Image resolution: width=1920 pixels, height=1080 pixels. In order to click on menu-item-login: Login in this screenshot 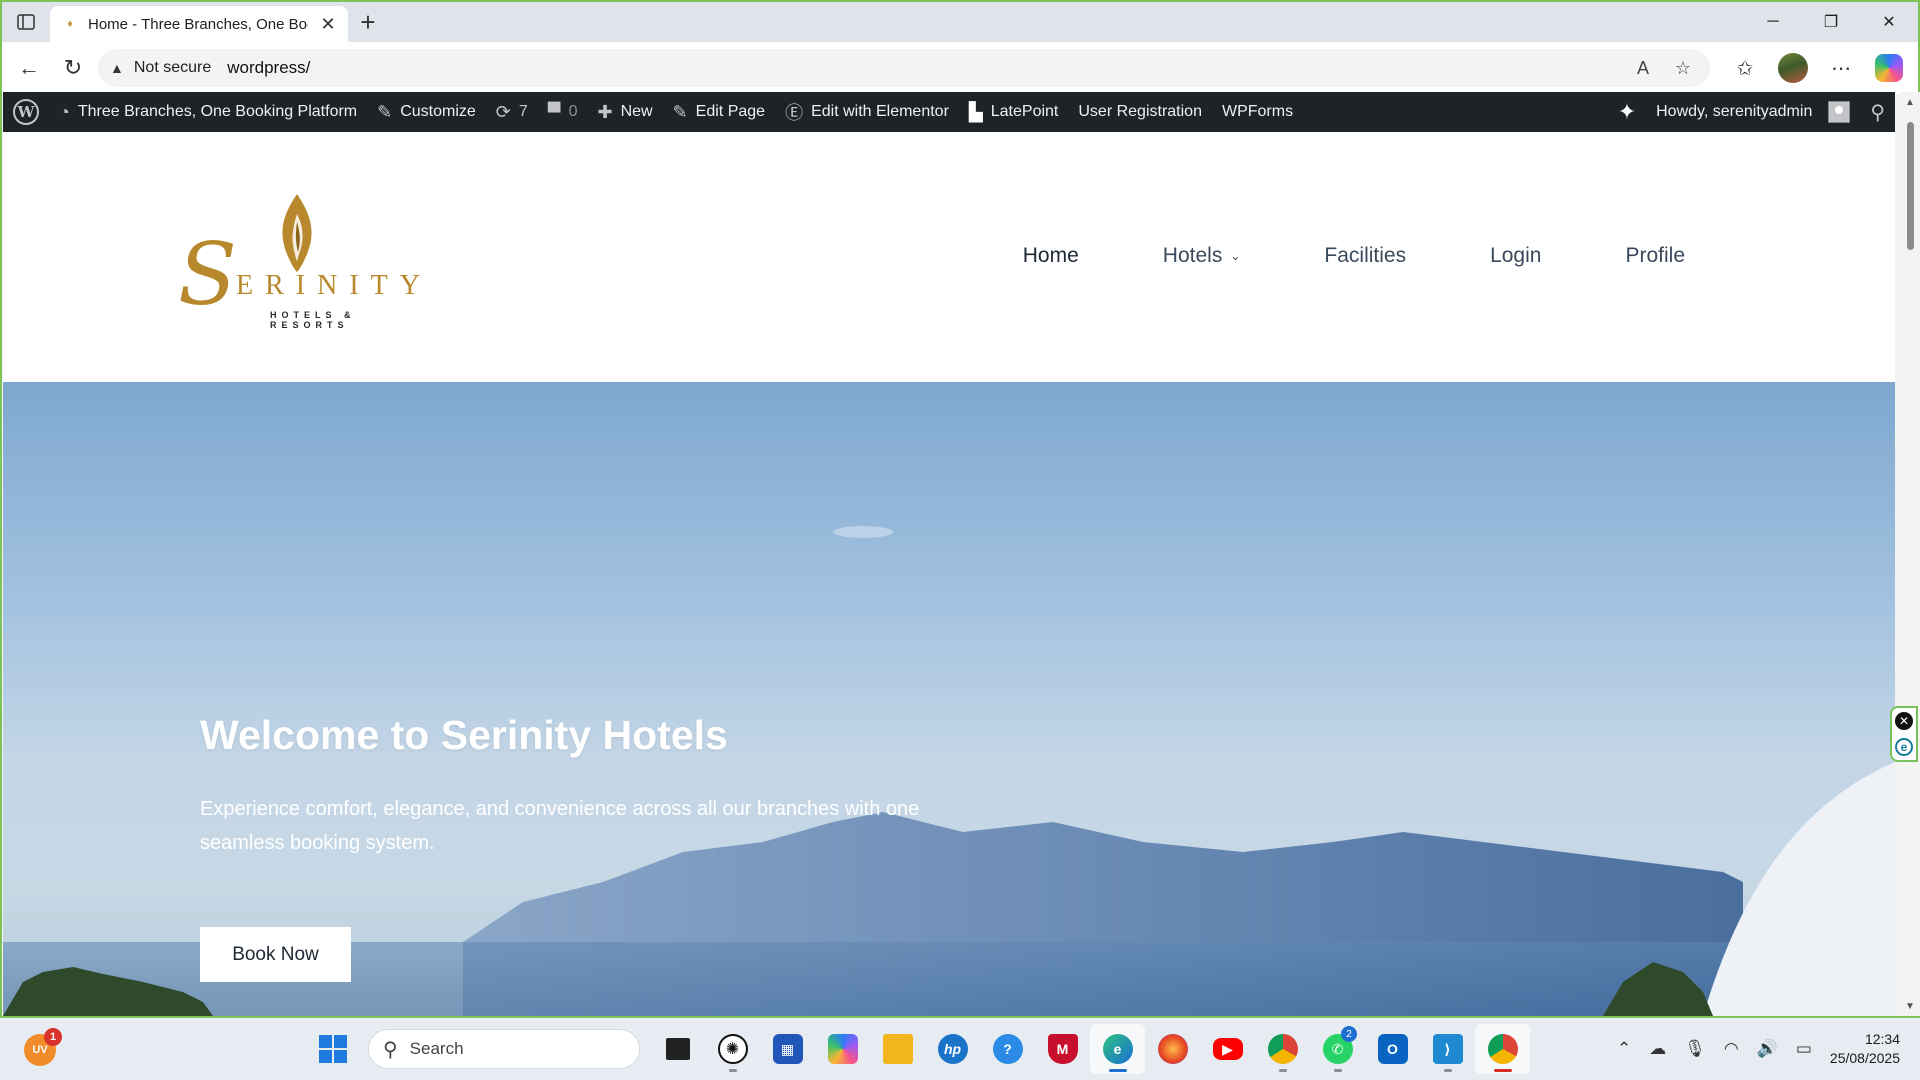, I will do `click(1515, 256)`.